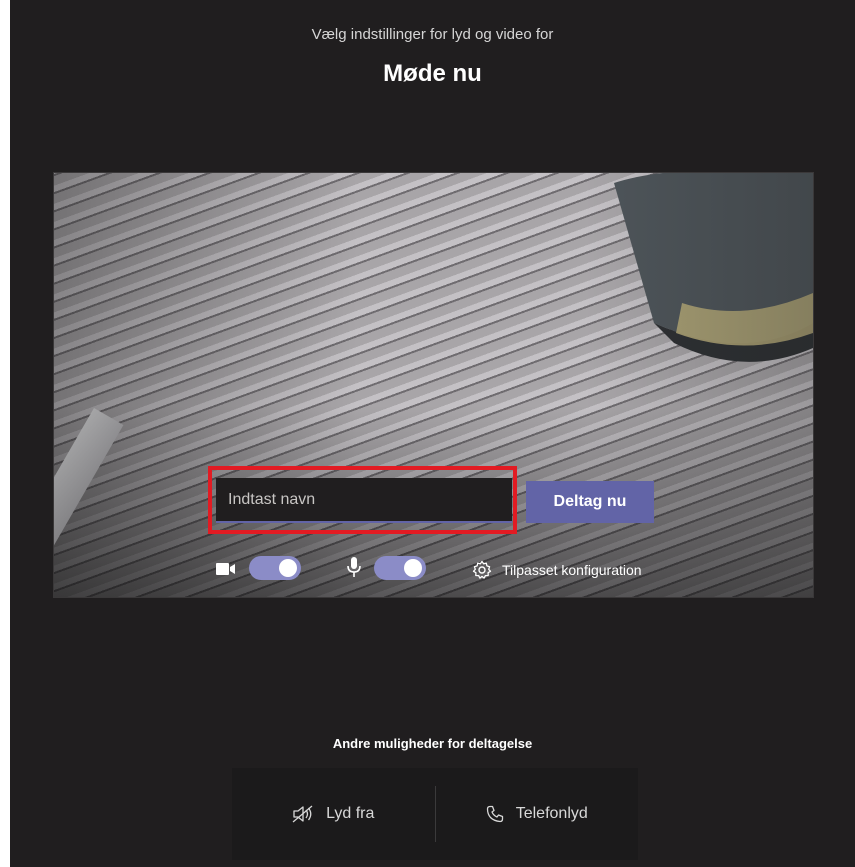 The image size is (855, 867). I want to click on phone-icon, so click(494, 814).